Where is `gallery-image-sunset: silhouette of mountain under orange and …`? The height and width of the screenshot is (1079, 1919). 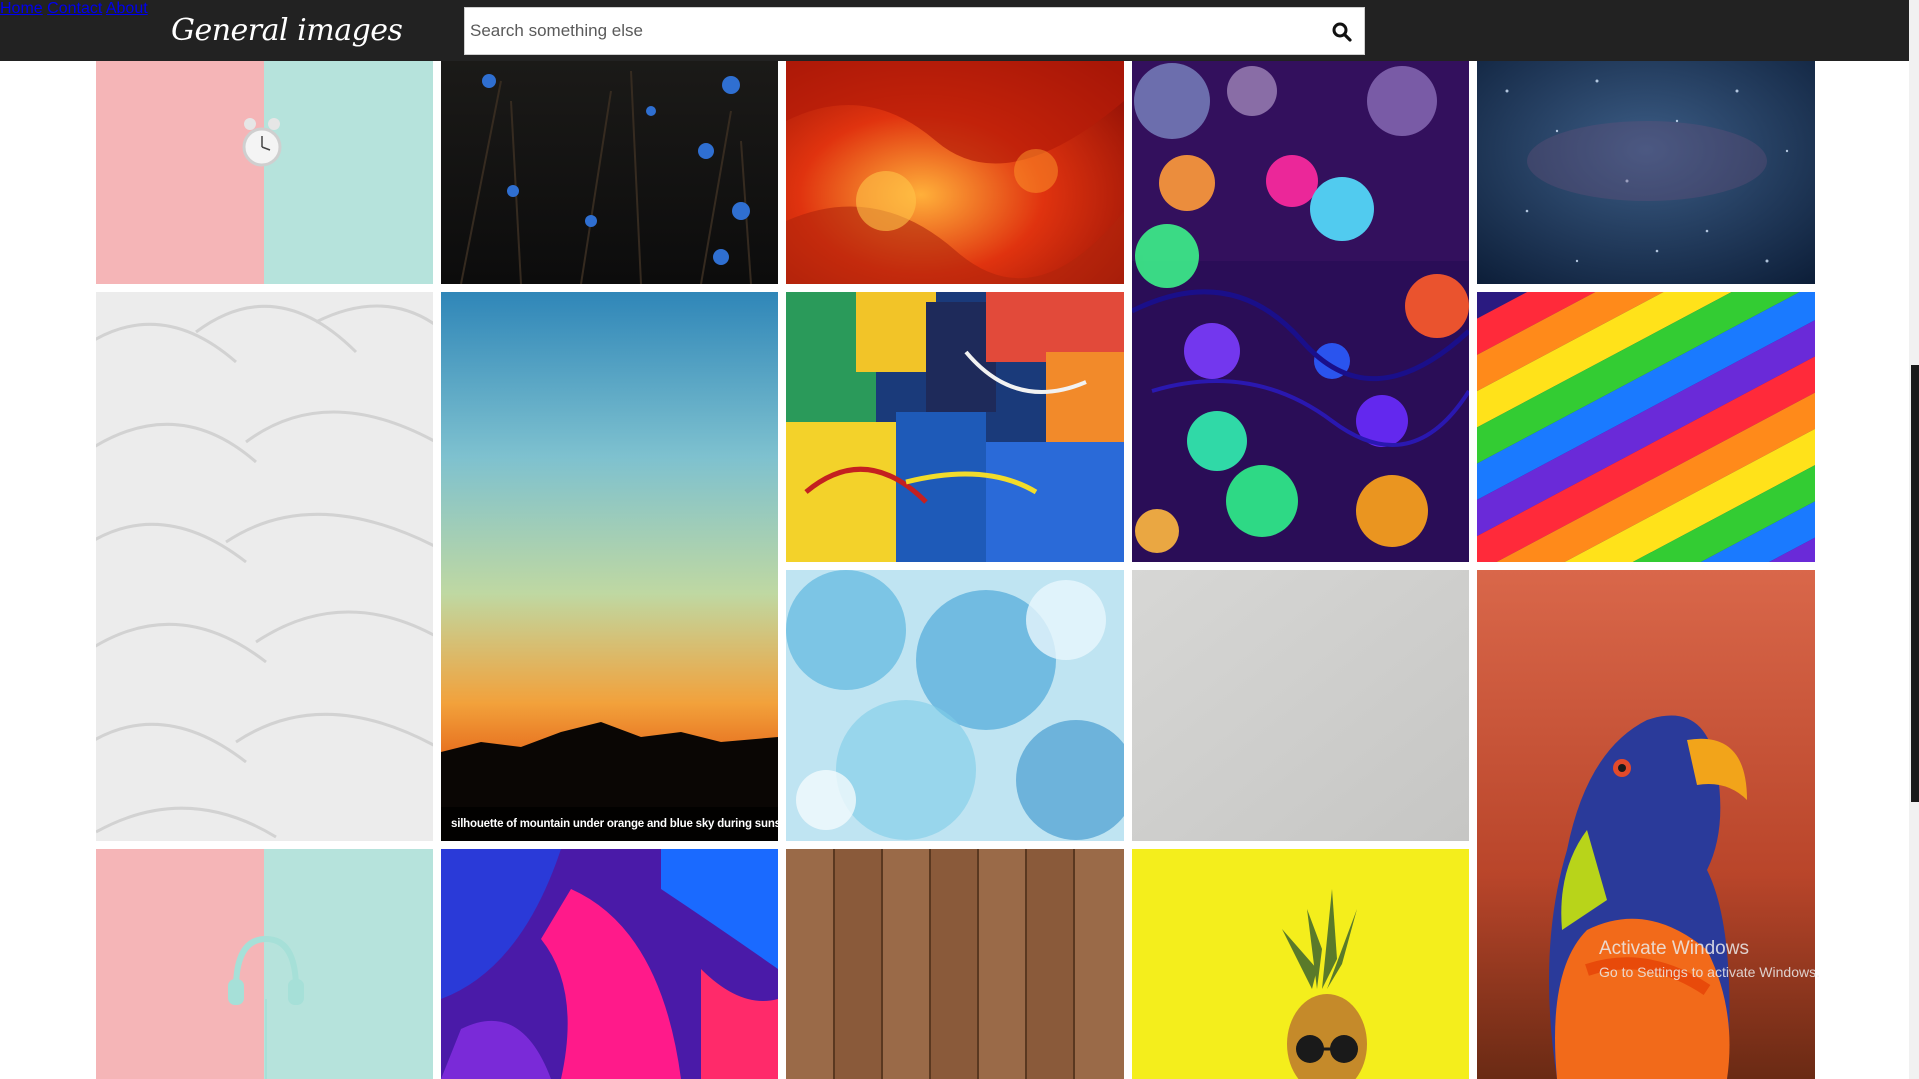 gallery-image-sunset: silhouette of mountain under orange and … is located at coordinates (609, 566).